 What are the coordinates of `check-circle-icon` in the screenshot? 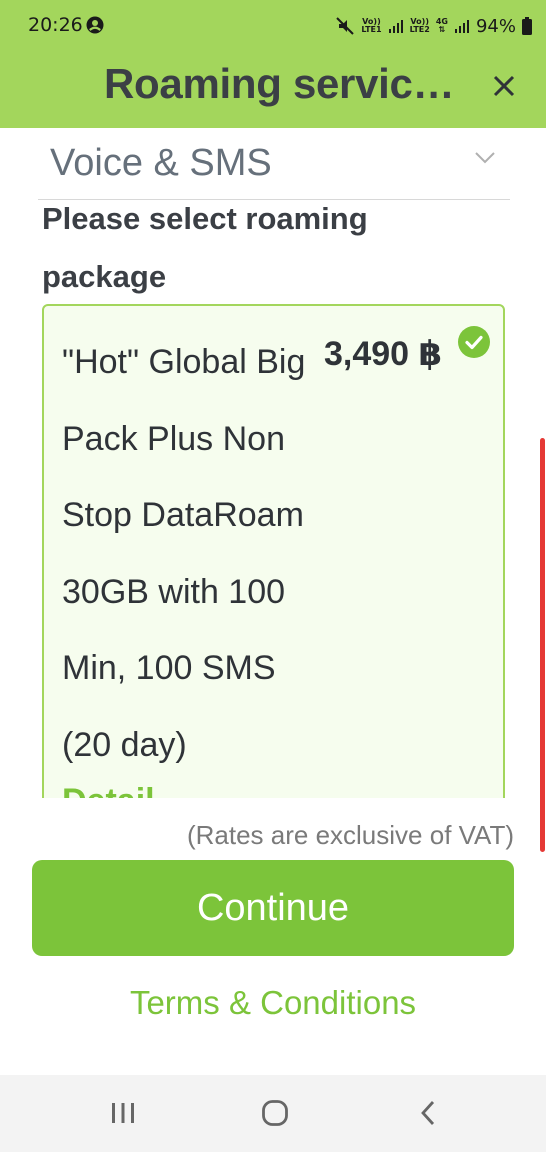 It's located at (474, 342).